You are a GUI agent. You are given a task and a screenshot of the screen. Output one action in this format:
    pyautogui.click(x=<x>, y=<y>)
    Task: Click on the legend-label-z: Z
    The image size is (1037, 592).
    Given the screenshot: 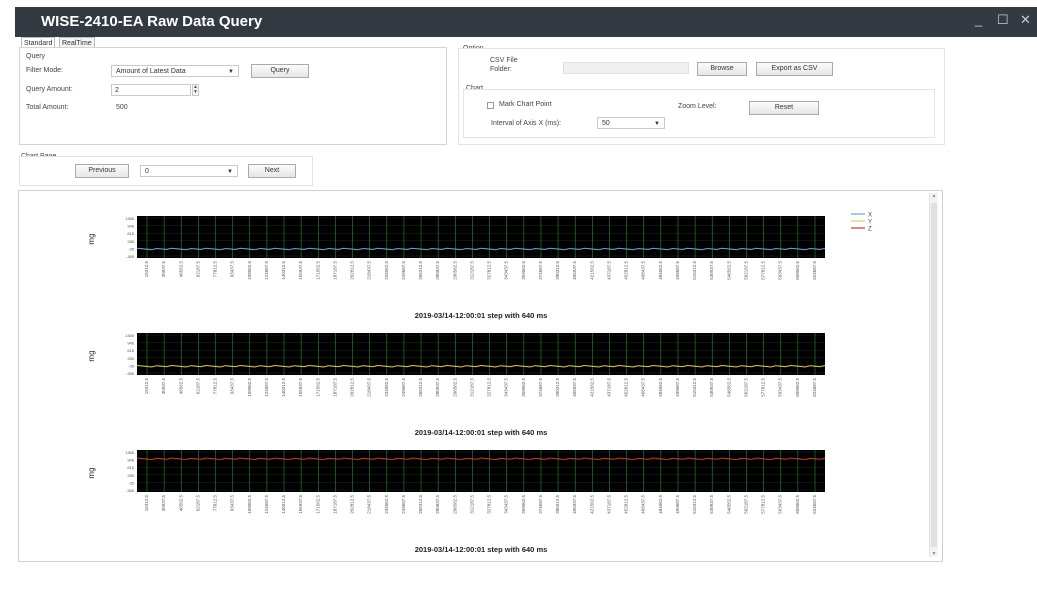 What is the action you would take?
    pyautogui.click(x=870, y=230)
    